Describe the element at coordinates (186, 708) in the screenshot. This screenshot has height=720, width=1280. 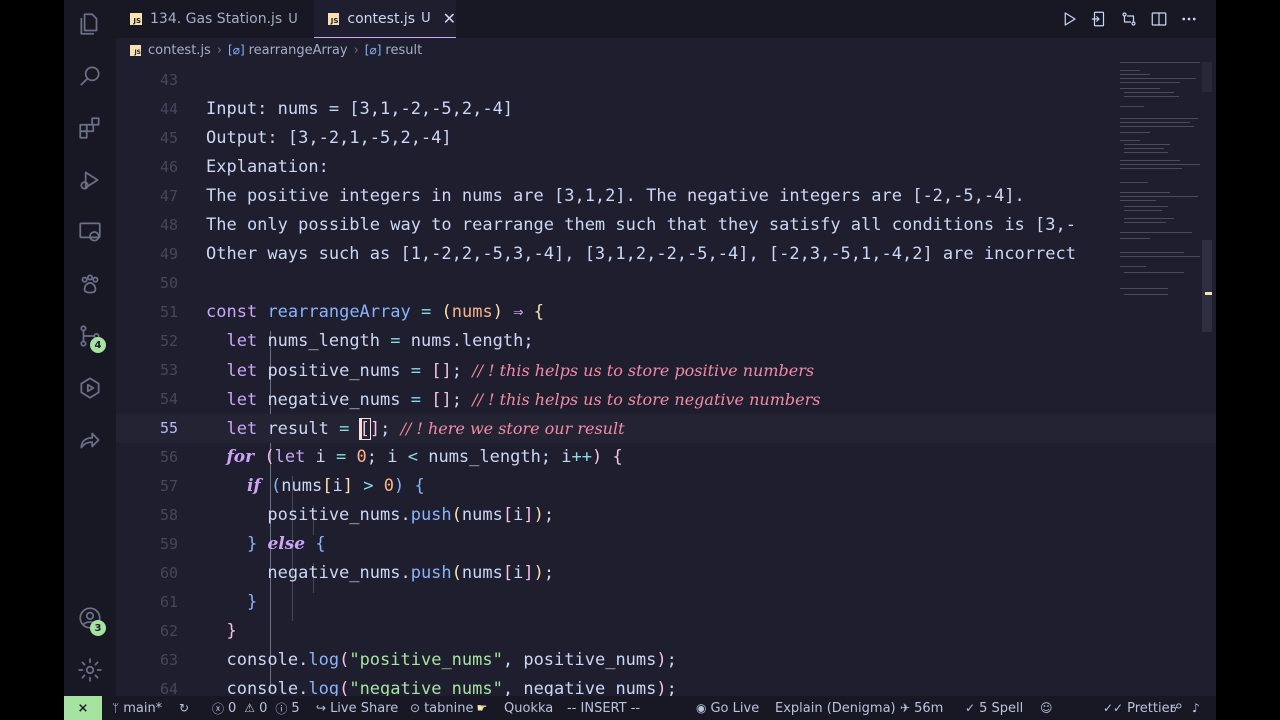
I see `sync-icon: ↻` at that location.